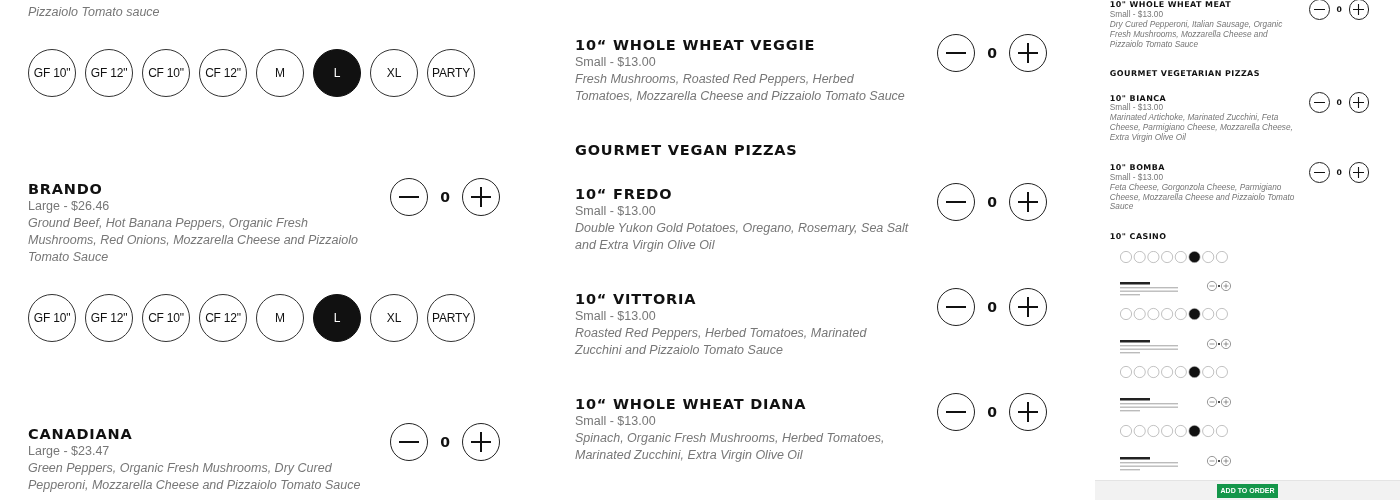 The image size is (1400, 500). I want to click on section-heading: GOURMET VEGAN PIZZAS, so click(686, 150).